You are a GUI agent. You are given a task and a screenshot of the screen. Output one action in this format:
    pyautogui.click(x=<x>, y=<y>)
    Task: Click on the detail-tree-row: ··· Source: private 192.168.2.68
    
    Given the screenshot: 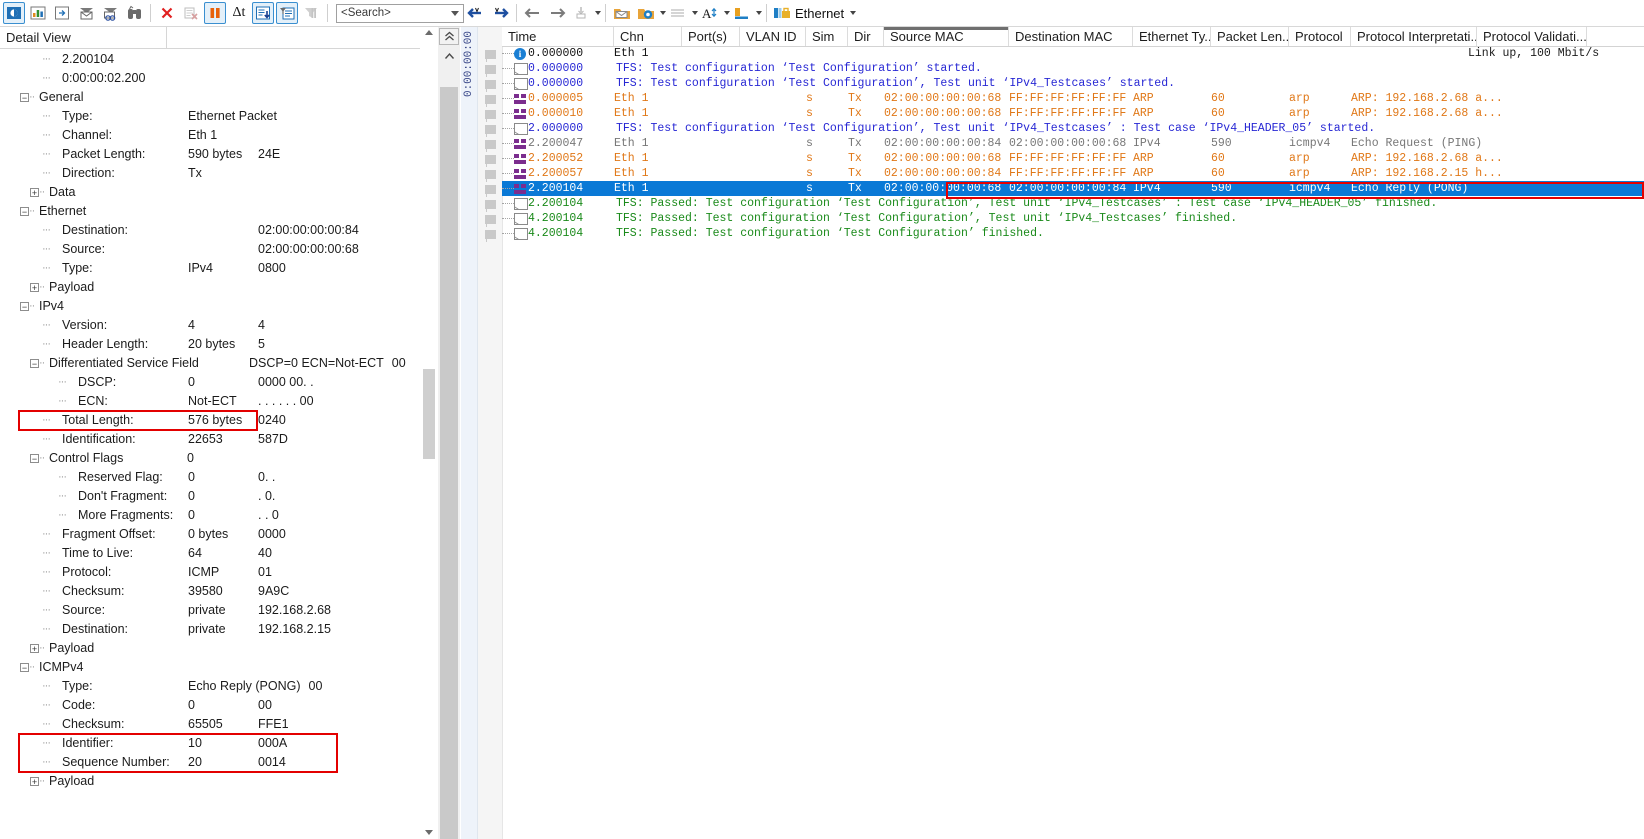 What is the action you would take?
    pyautogui.click(x=210, y=610)
    